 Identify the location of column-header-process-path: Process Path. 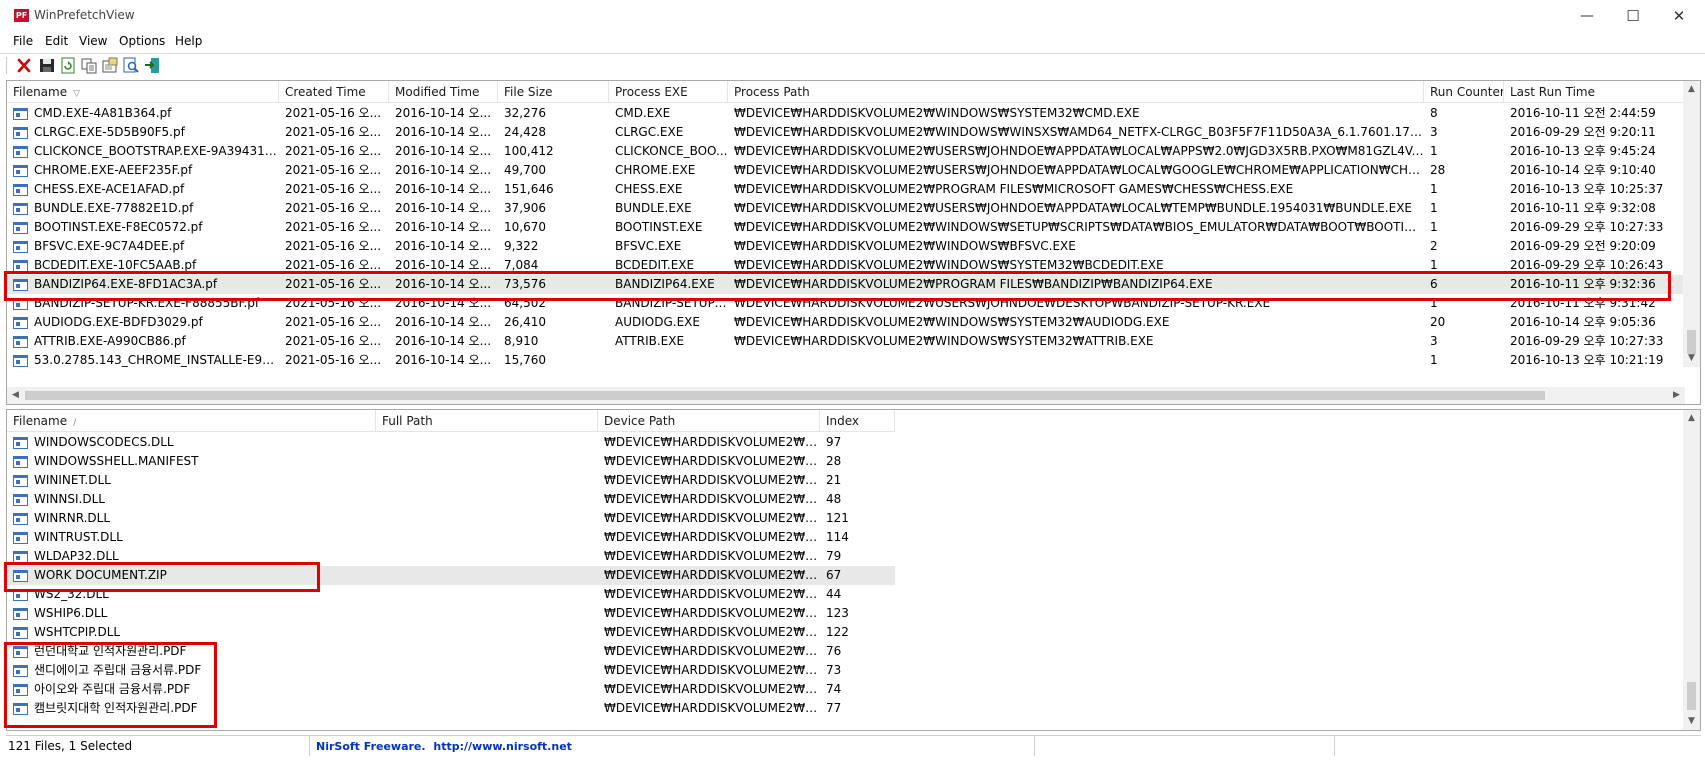
(1076, 92).